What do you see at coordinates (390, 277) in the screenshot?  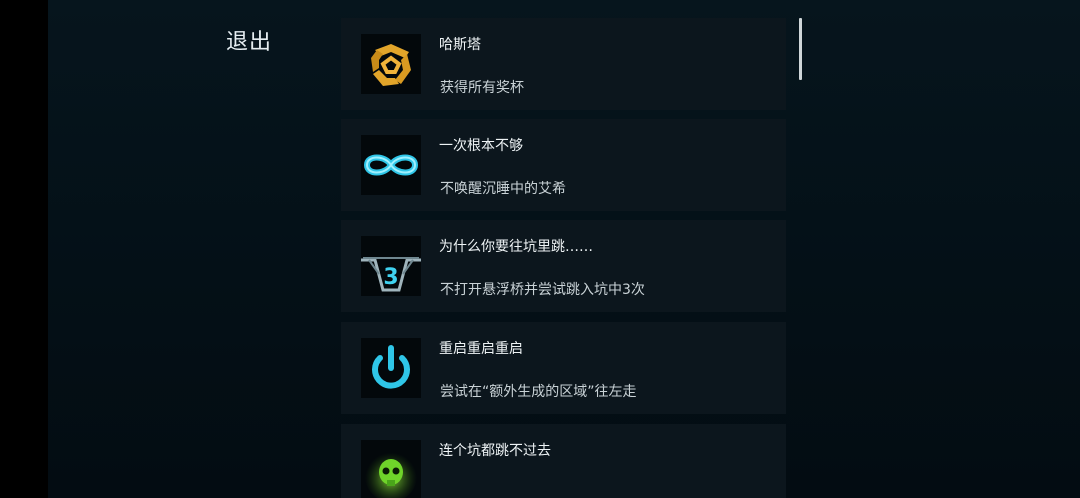 I see `pit-count-text: 3` at bounding box center [390, 277].